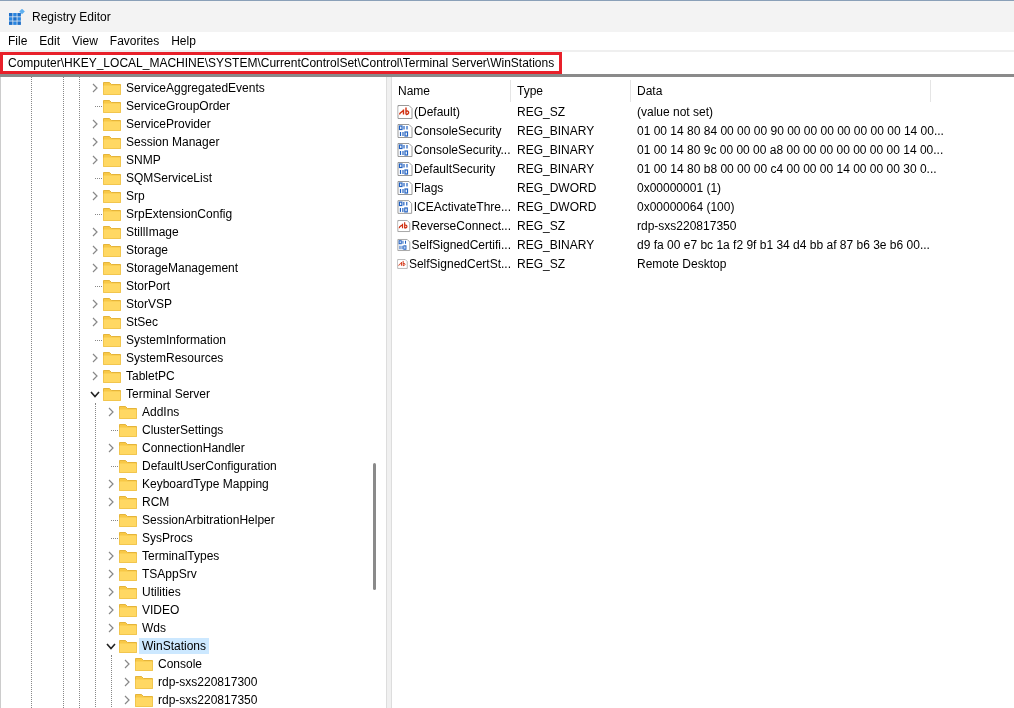 This screenshot has height=708, width=1014. Describe the element at coordinates (281, 63) in the screenshot. I see `address-field: Computer\HKEY_LOCAL_MACHINE\SYSTEM\CurrentControlSet\Control\Terminal Server\WinStations` at that location.